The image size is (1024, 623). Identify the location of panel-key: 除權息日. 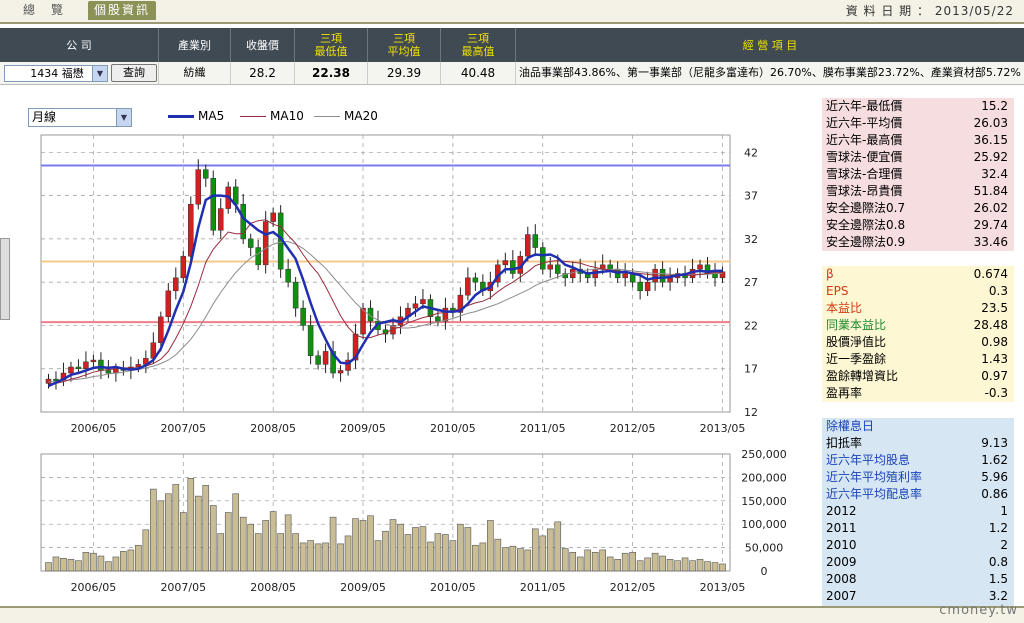
(850, 426).